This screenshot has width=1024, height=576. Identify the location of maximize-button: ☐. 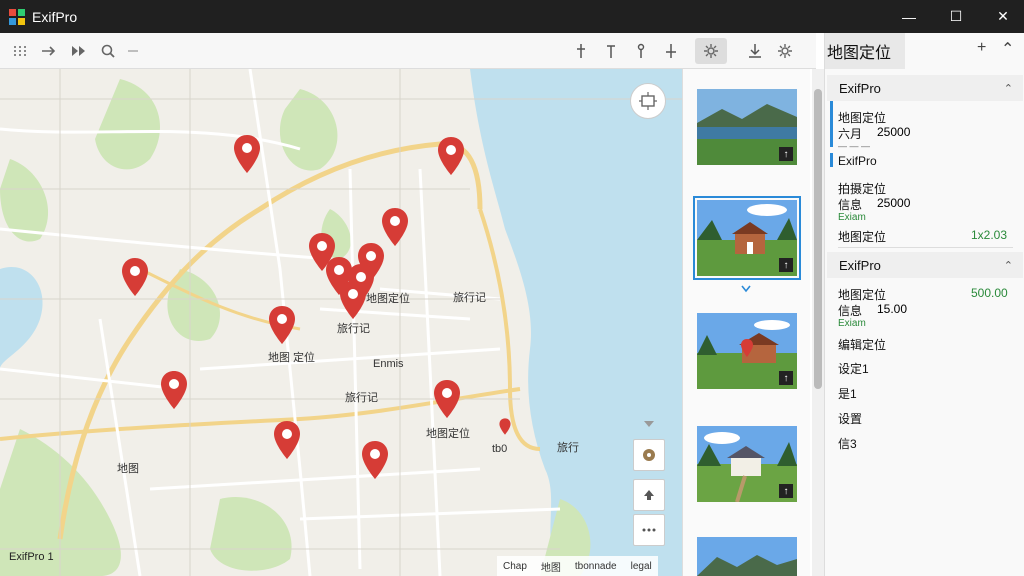
(956, 16).